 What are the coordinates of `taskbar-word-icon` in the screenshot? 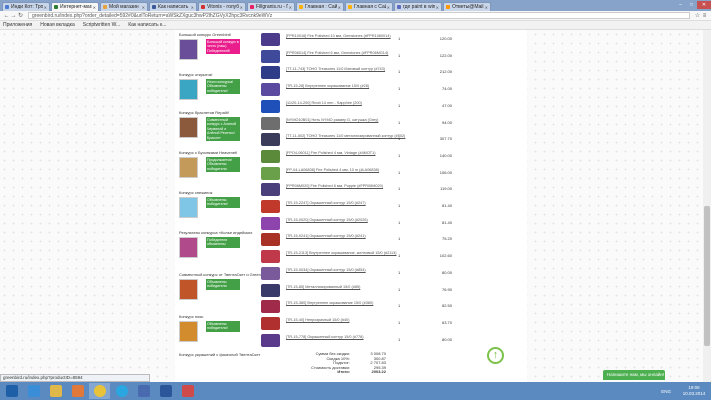 It's located at (165, 391).